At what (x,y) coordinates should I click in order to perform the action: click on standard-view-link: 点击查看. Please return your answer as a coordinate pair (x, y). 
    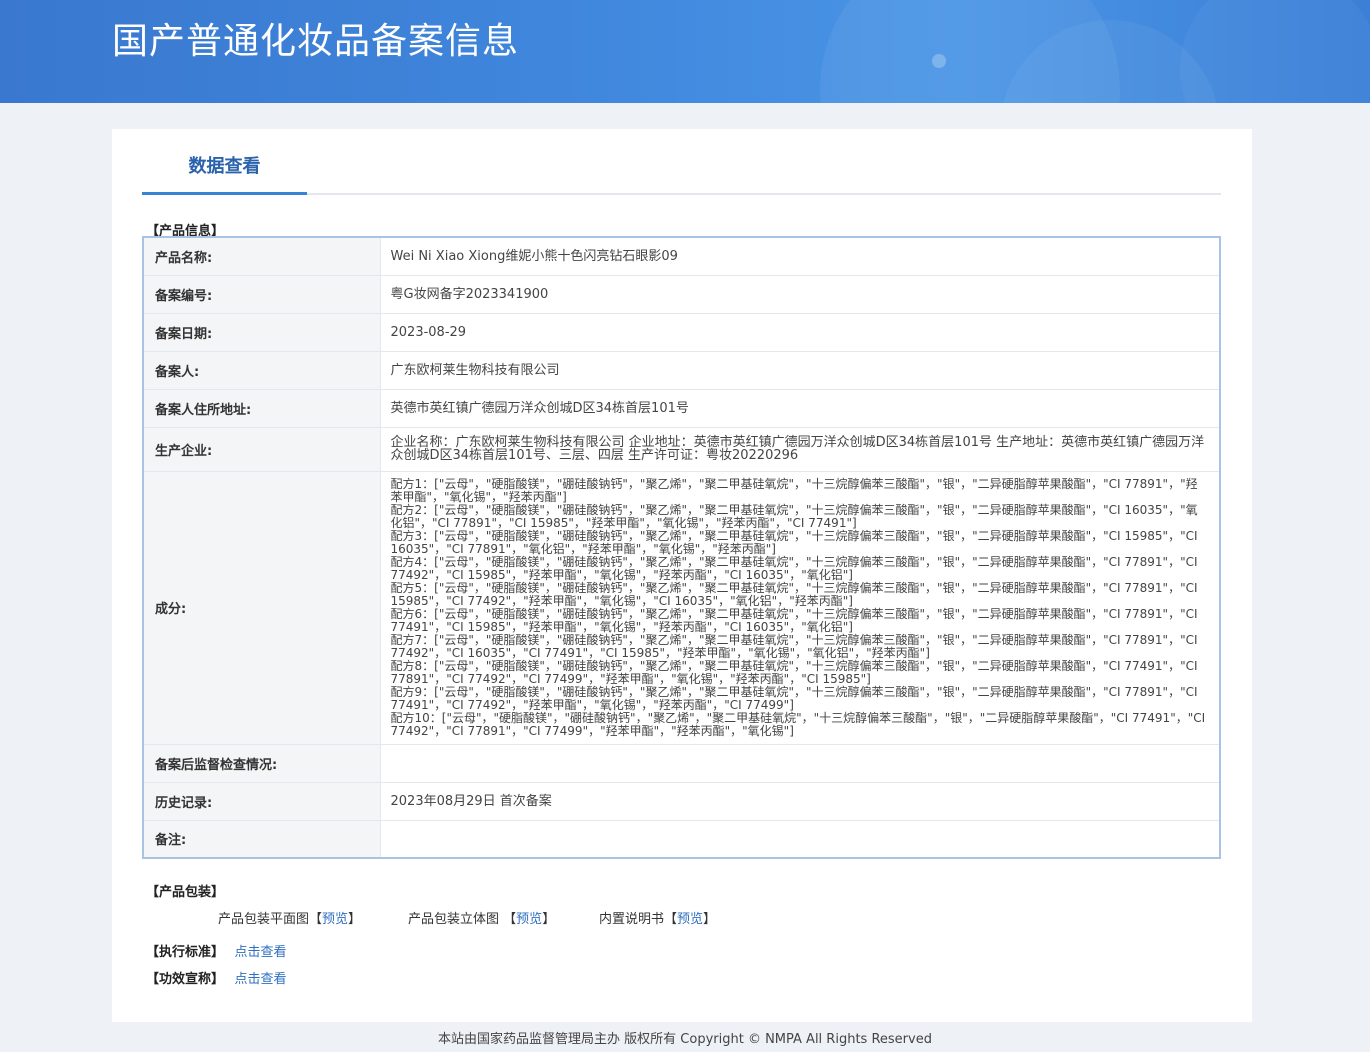
    Looking at the image, I should click on (261, 952).